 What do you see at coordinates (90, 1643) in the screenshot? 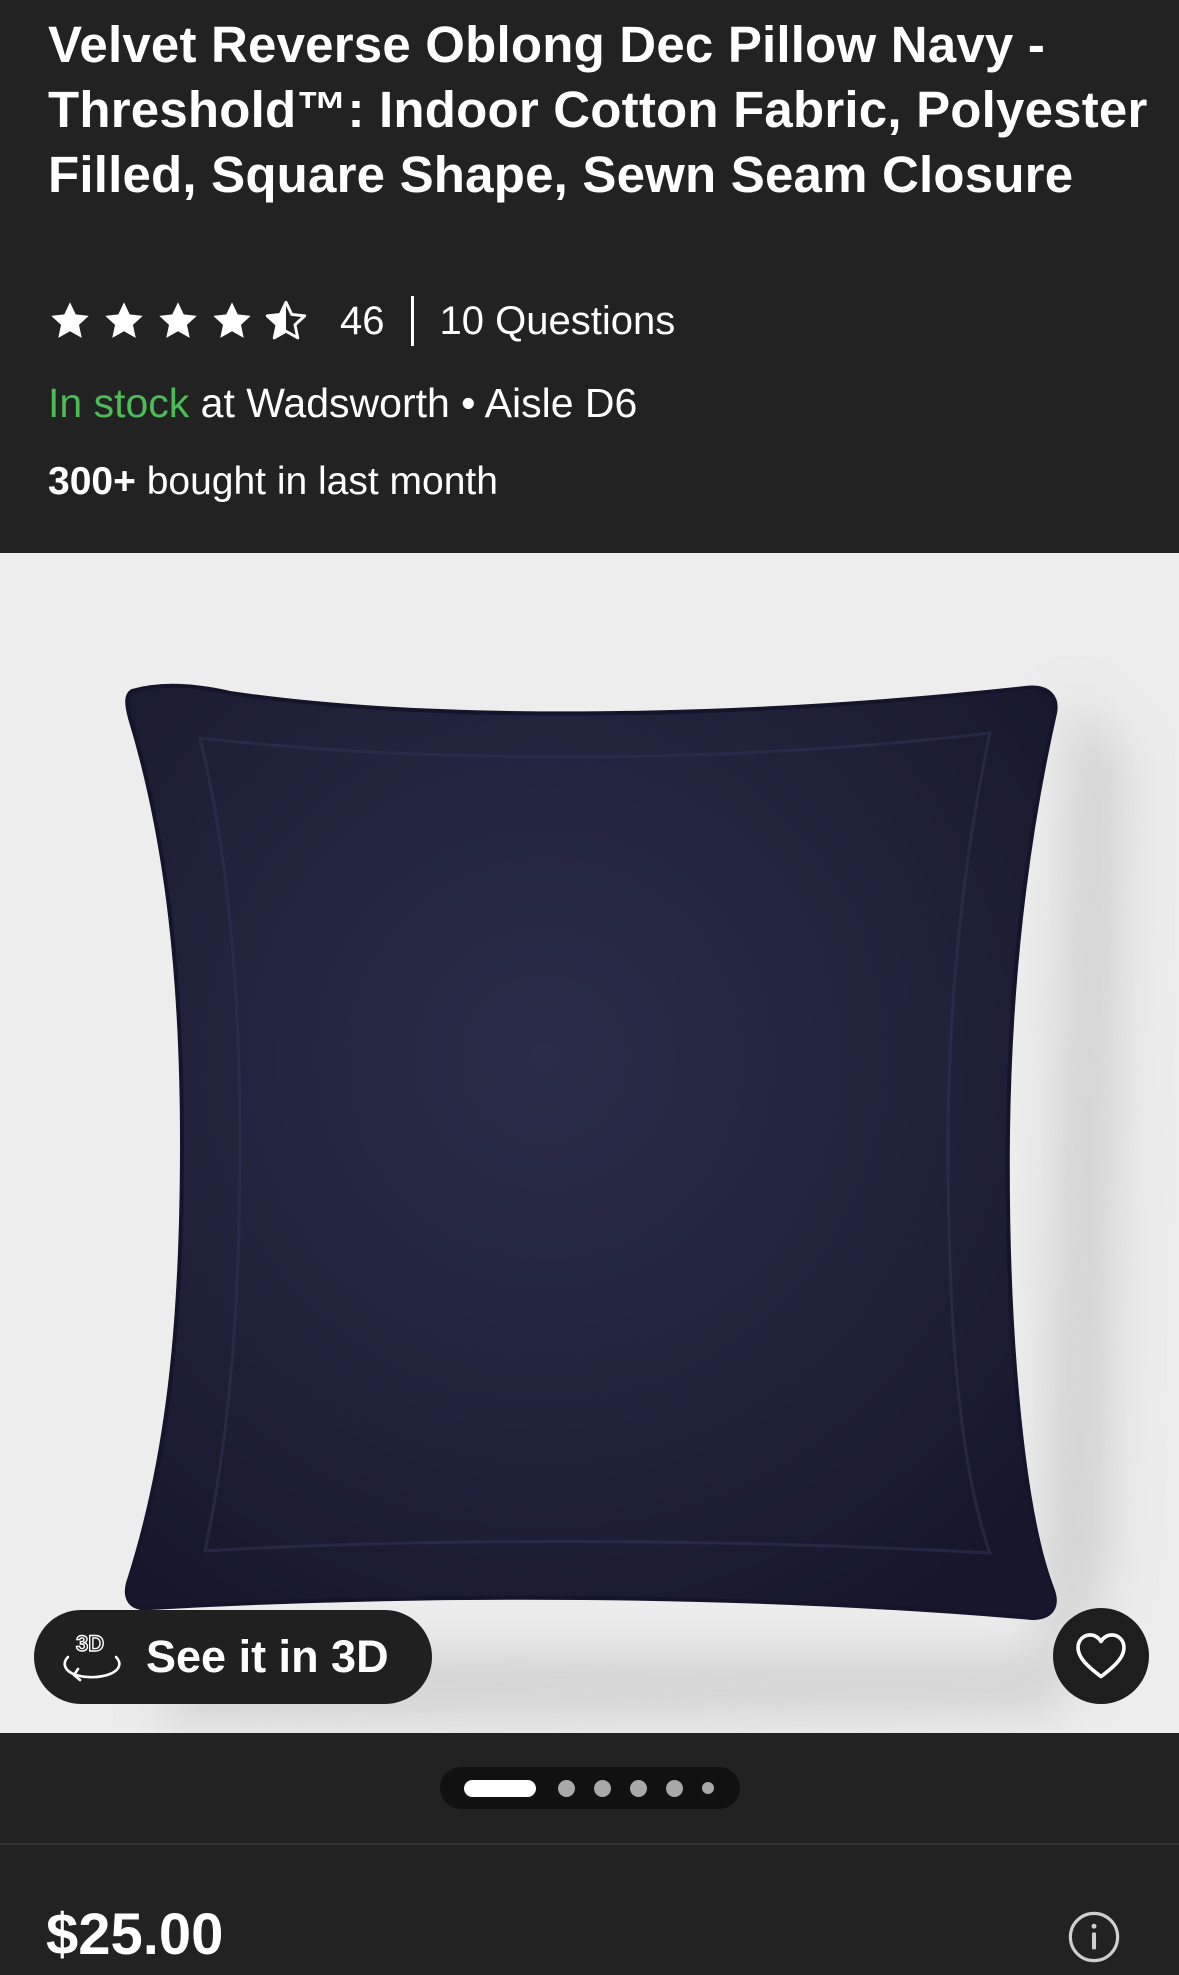
I see `svg-text: 3D` at bounding box center [90, 1643].